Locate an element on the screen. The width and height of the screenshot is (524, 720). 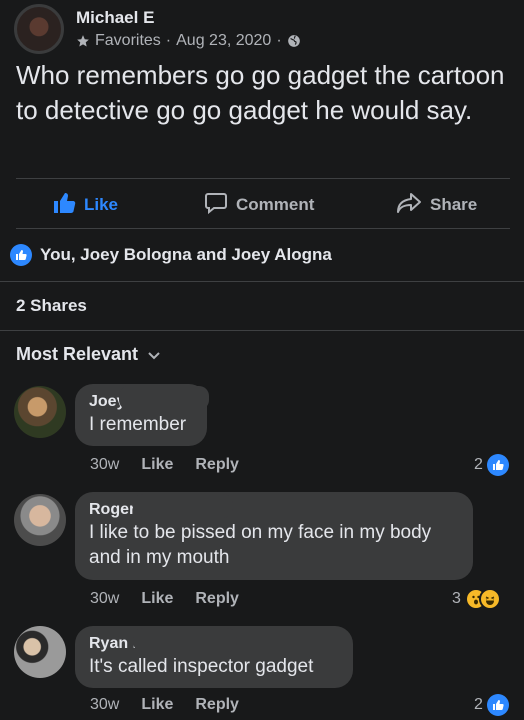
comment-bubble: Joey B. I remember is located at coordinates (142, 415).